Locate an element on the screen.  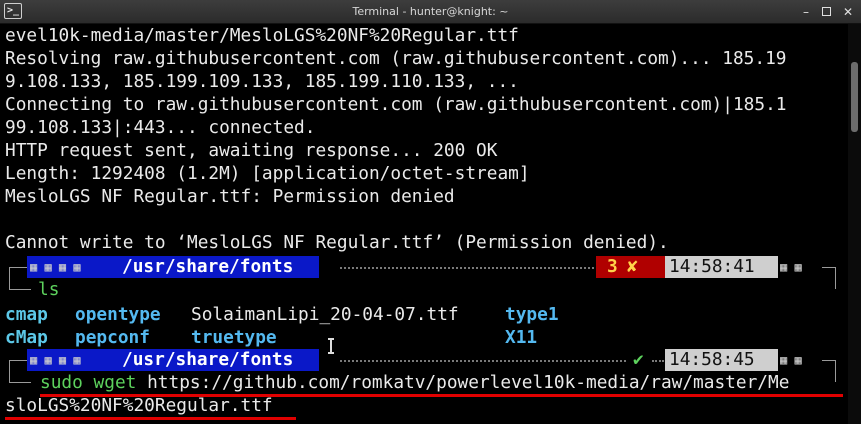
exit-status-segment: 3 ✘ is located at coordinates (630, 267).